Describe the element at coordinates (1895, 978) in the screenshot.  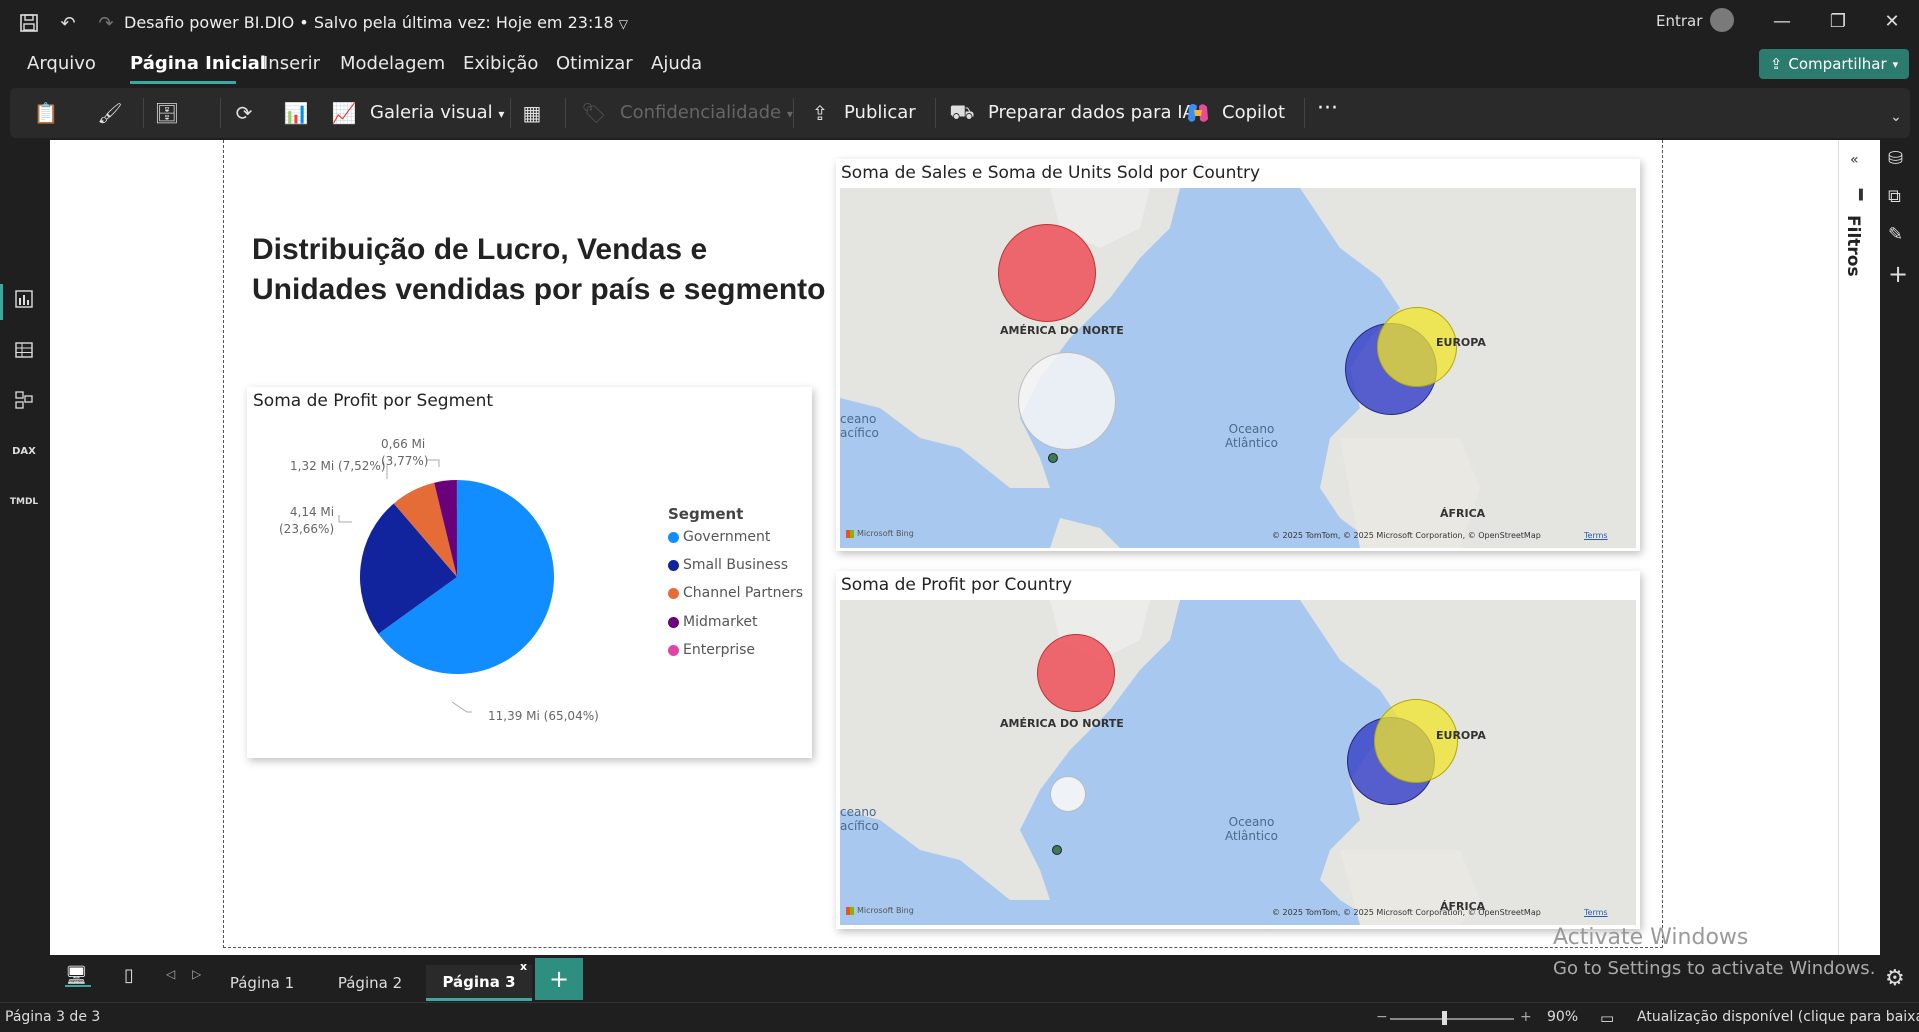
I see `settings-gear-icon: ⚙` at that location.